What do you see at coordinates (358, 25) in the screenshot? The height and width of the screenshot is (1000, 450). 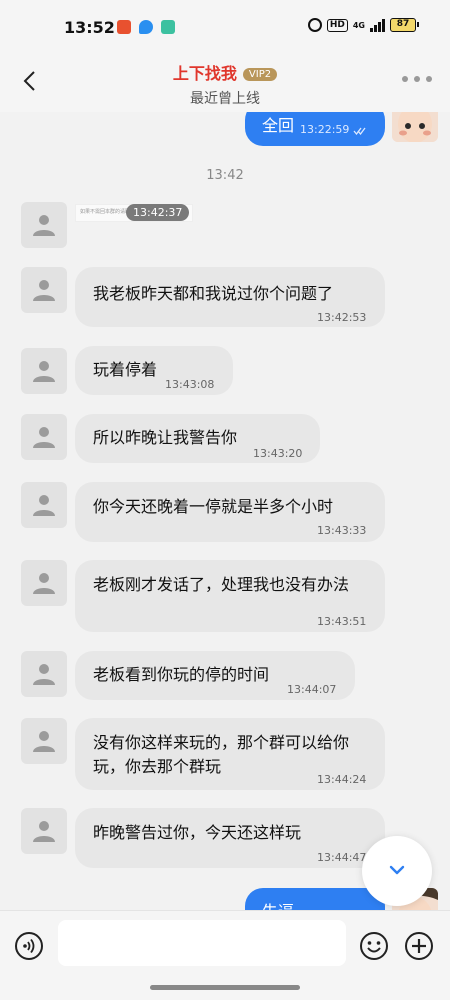 I see `network-label: 4G` at bounding box center [358, 25].